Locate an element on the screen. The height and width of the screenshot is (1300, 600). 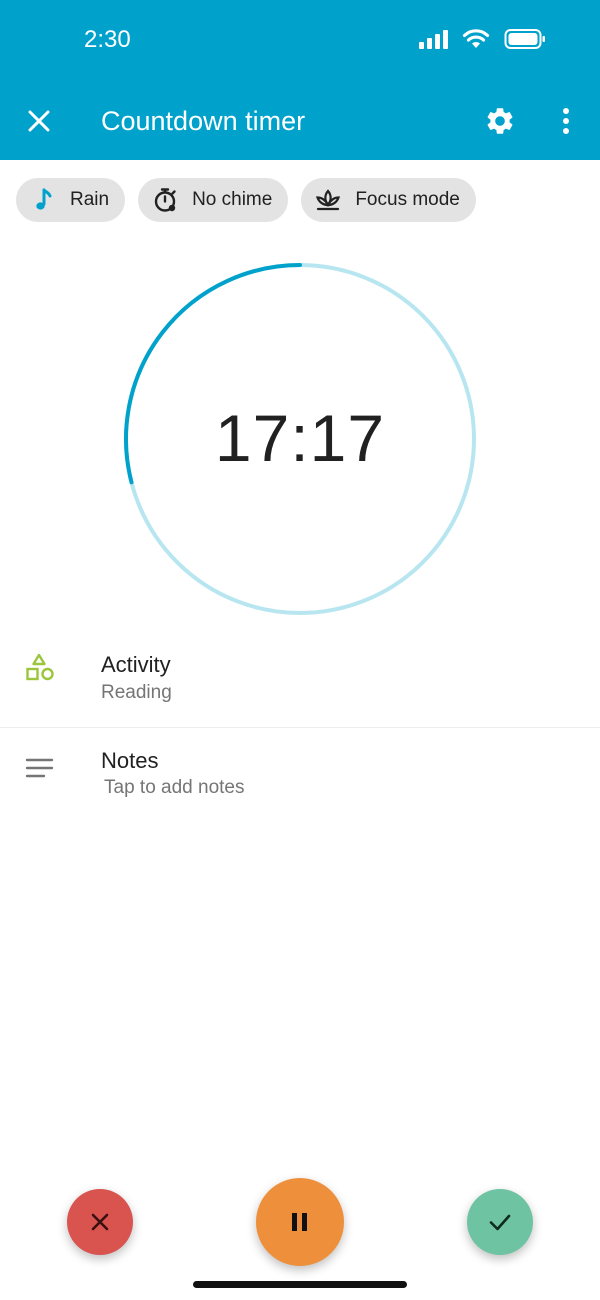
chip-chime-label: No chime is located at coordinates (232, 199).